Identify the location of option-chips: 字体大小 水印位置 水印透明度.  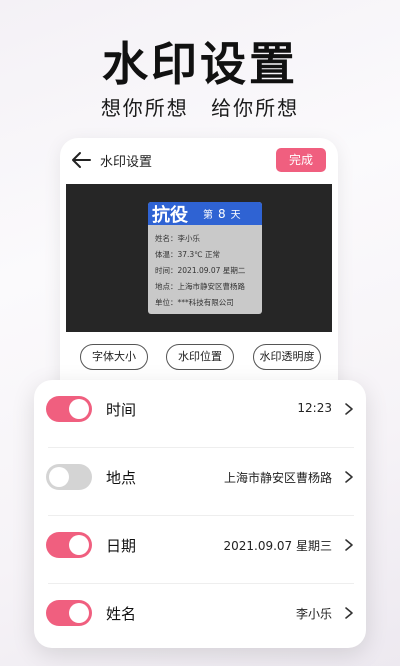
(199, 359).